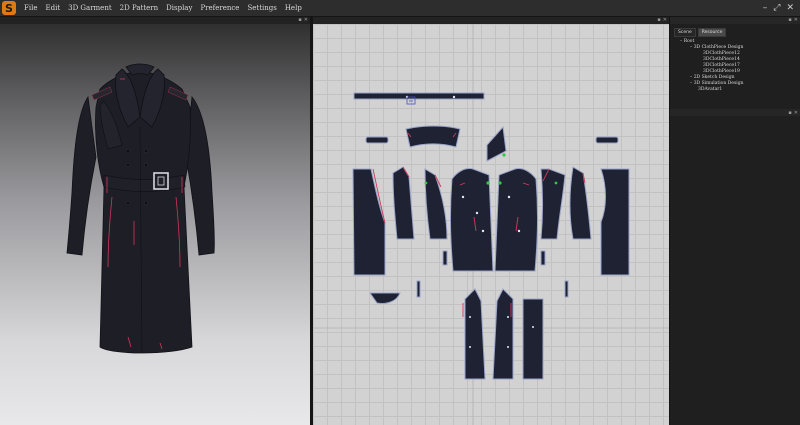 The width and height of the screenshot is (800, 425). Describe the element at coordinates (139, 8) in the screenshot. I see `menu-2d-pattern: 2D Pattern` at that location.